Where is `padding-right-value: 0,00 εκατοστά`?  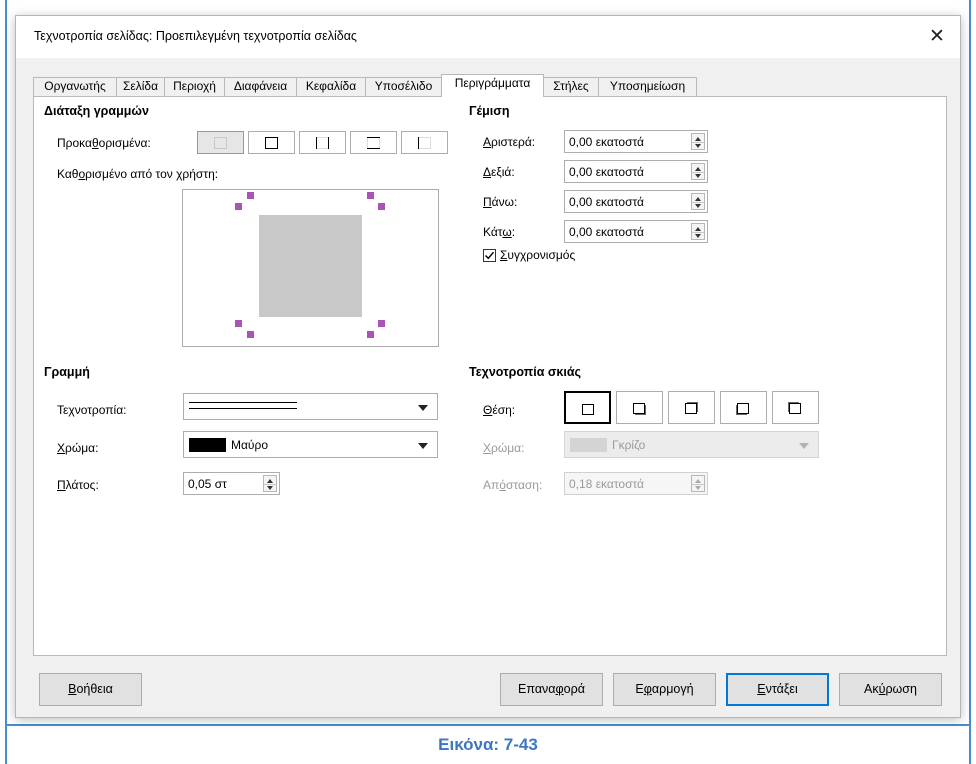 padding-right-value: 0,00 εκατοστά is located at coordinates (606, 172).